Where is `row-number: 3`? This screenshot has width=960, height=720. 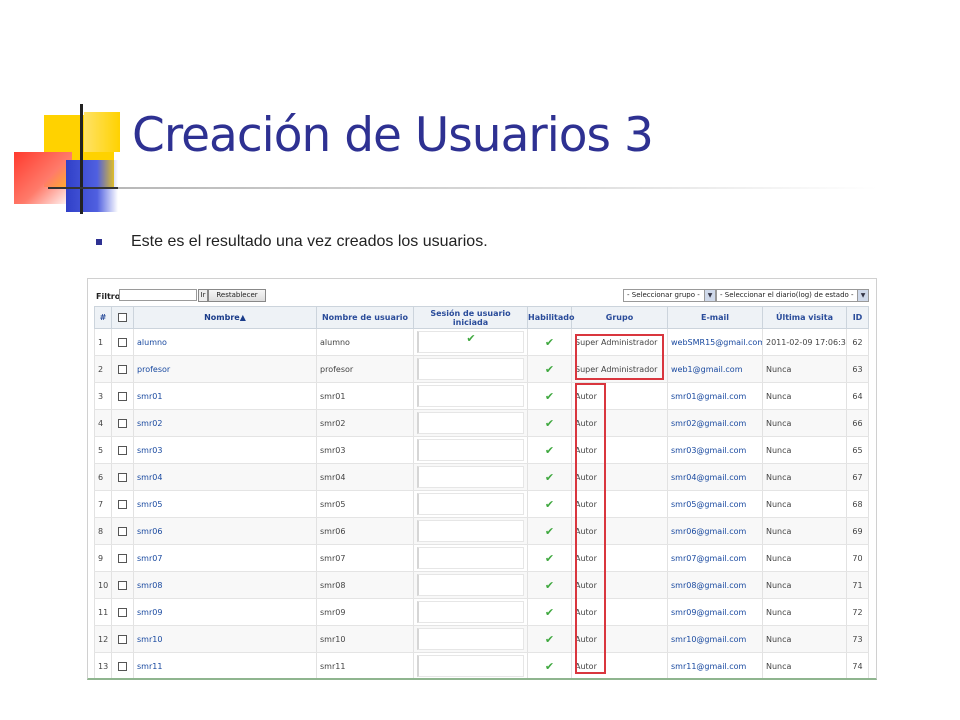
row-number: 3 is located at coordinates (103, 396).